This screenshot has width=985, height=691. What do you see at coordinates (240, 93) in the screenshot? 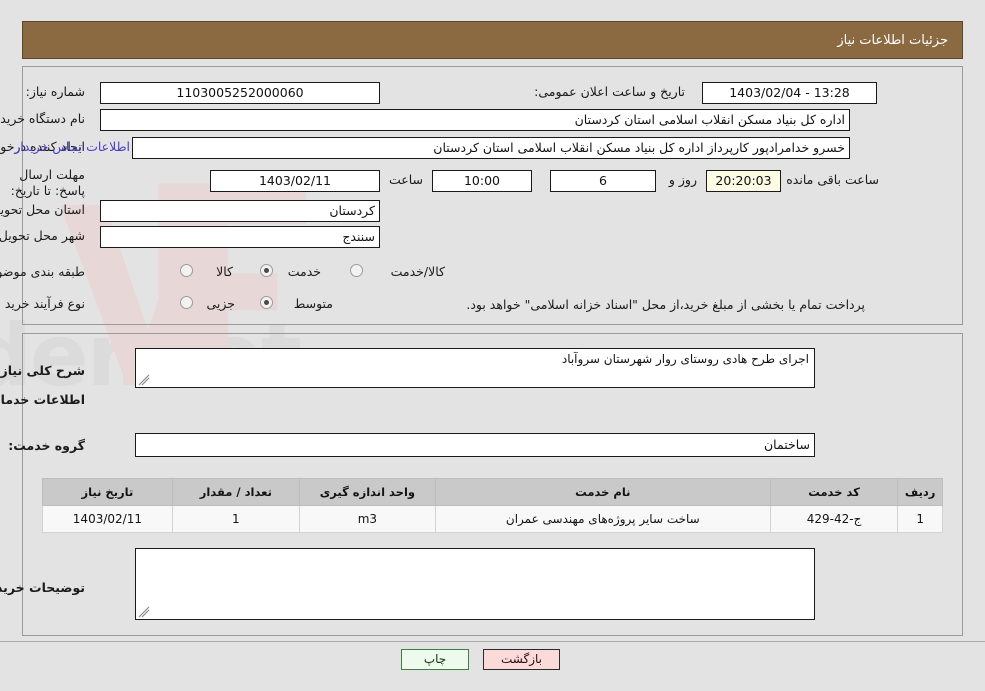
I see `need-number-value: 1103005252000060` at bounding box center [240, 93].